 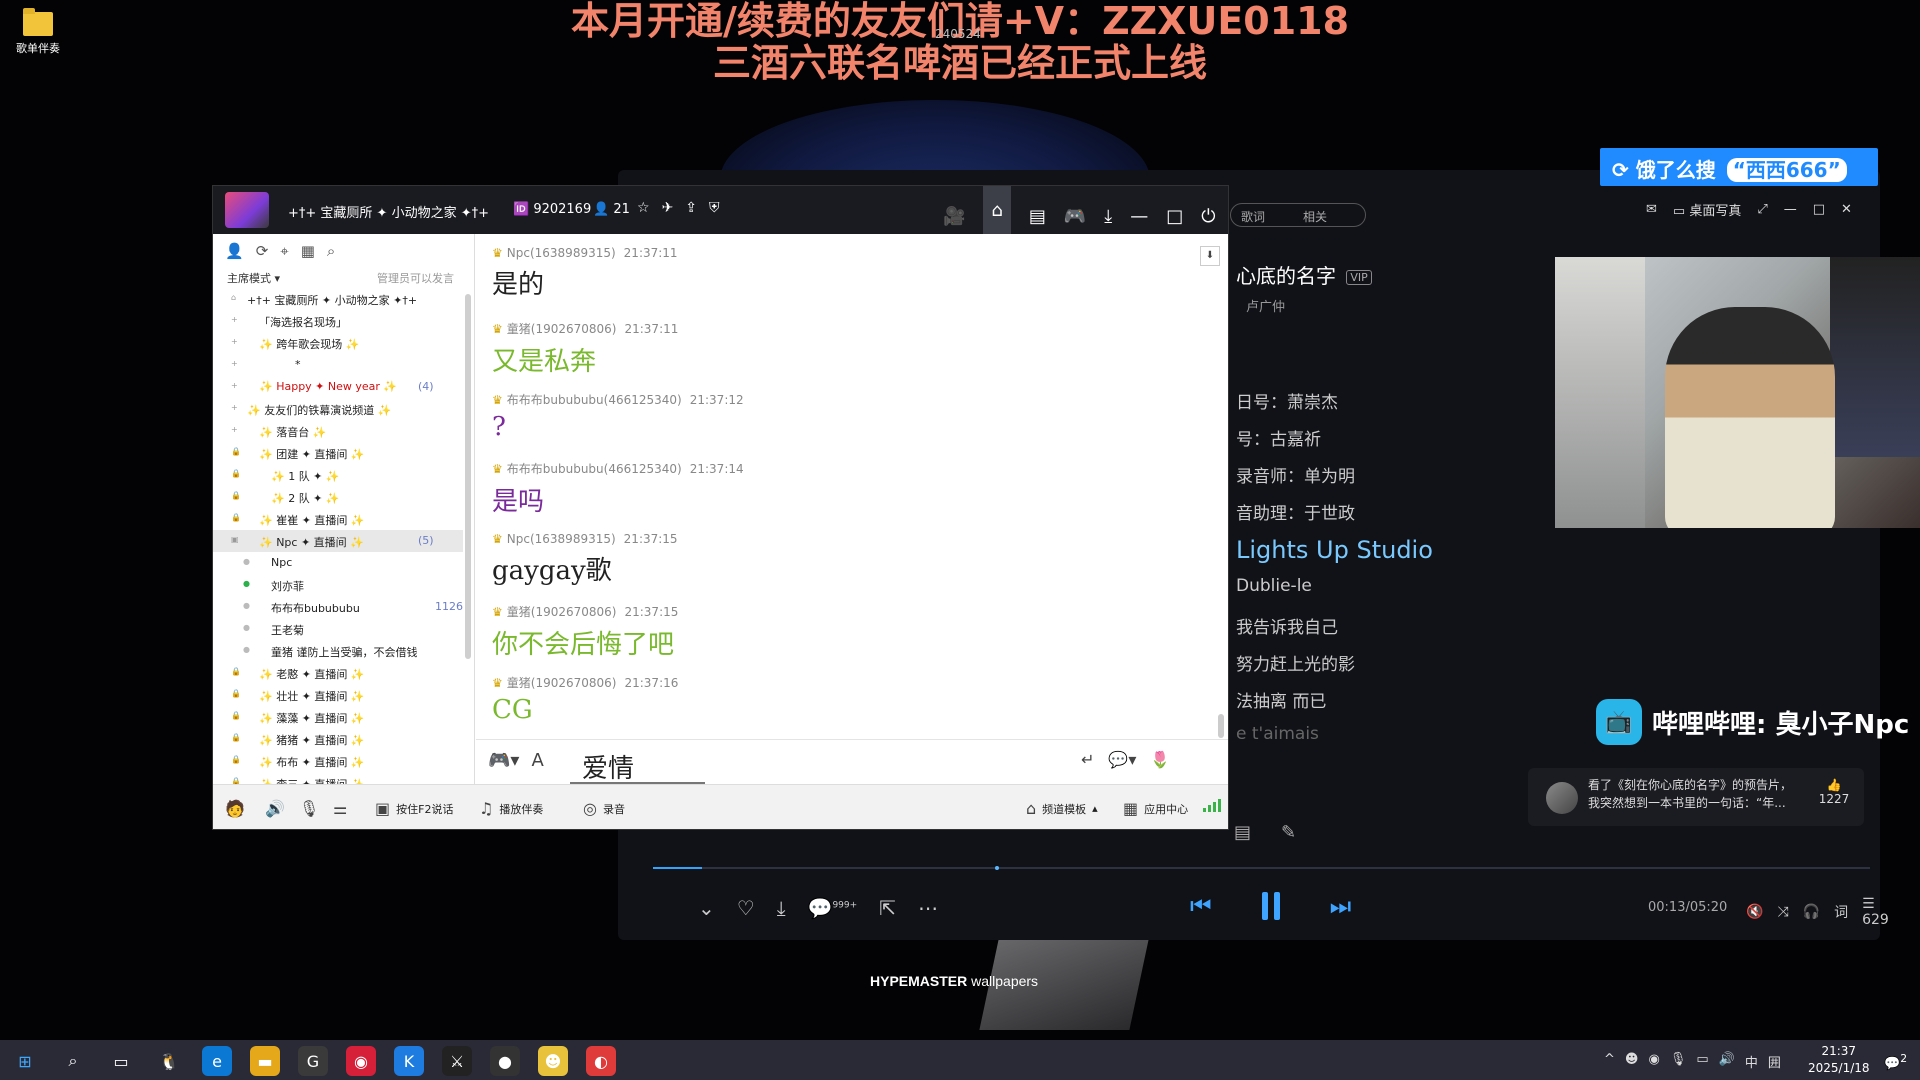 I want to click on playback-progress-bar, so click(x=1261, y=868).